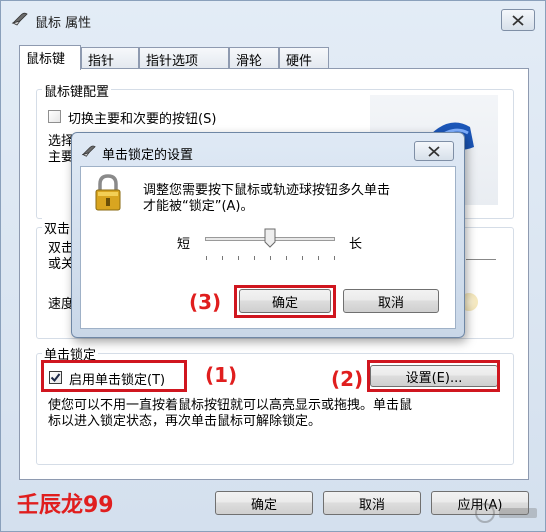 The height and width of the screenshot is (532, 546). What do you see at coordinates (273, 19) in the screenshot?
I see `title-bar: 鼠标 属性` at bounding box center [273, 19].